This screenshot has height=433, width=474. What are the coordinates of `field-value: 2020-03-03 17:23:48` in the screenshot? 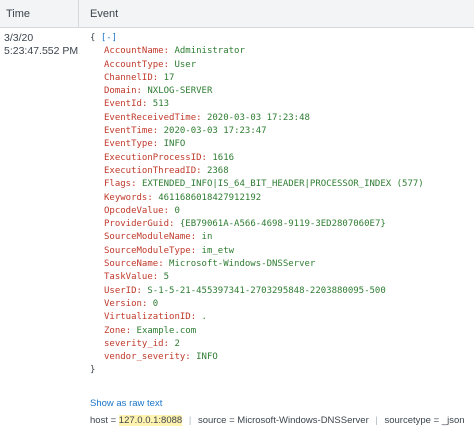 It's located at (258, 118).